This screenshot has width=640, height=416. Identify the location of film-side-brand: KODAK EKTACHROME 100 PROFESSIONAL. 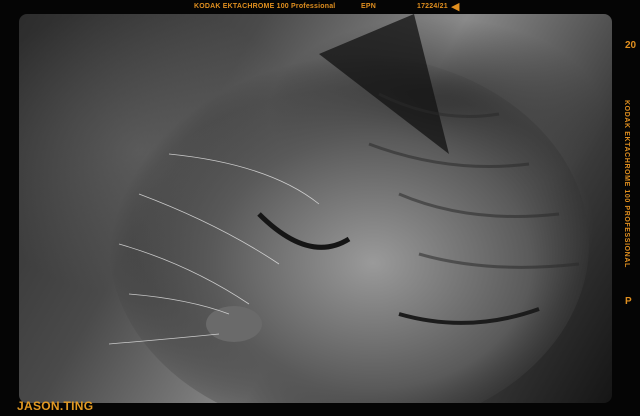
(626, 184).